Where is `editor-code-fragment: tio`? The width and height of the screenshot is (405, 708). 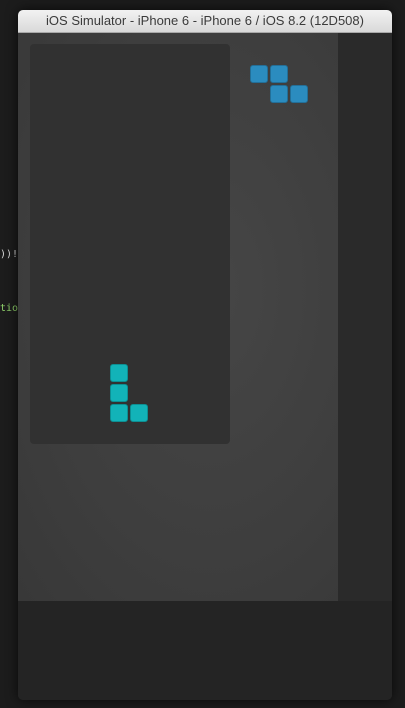
editor-code-fragment: tio is located at coordinates (9, 308).